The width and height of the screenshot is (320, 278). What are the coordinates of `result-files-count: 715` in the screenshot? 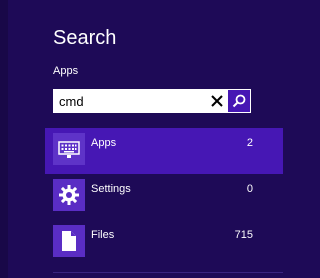 It's located at (243, 235).